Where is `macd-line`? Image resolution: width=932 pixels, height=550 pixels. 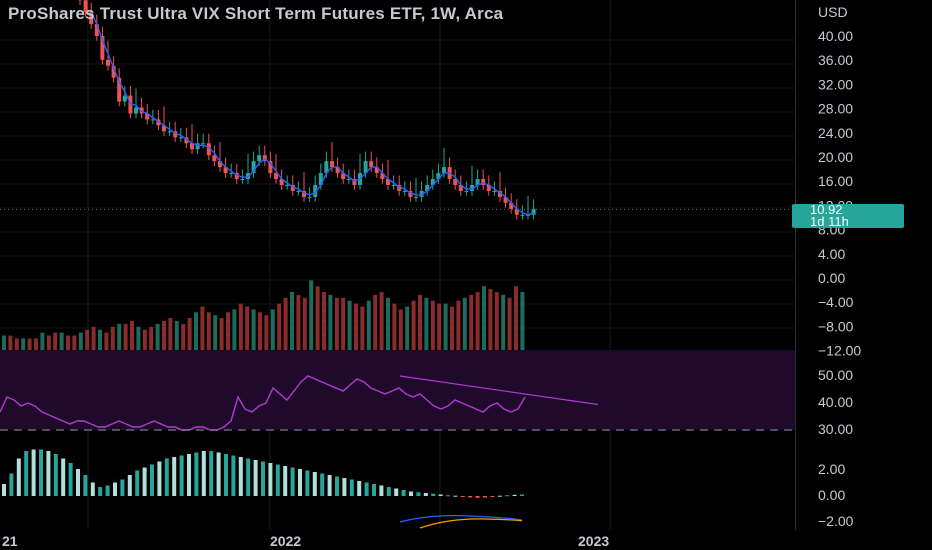 macd-line is located at coordinates (461, 519).